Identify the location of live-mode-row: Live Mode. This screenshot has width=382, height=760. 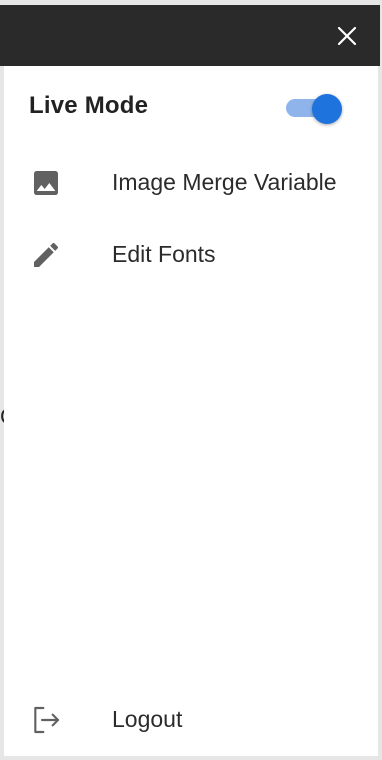
(191, 106).